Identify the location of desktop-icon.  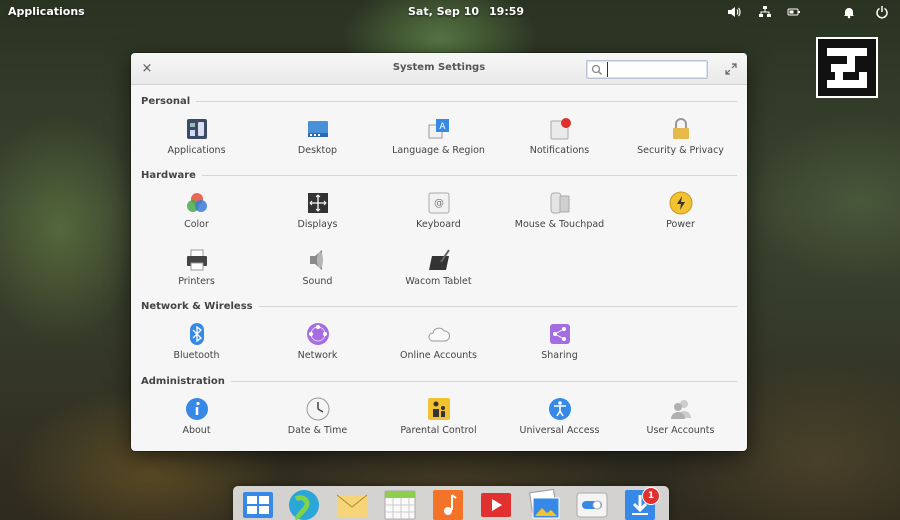
(318, 129).